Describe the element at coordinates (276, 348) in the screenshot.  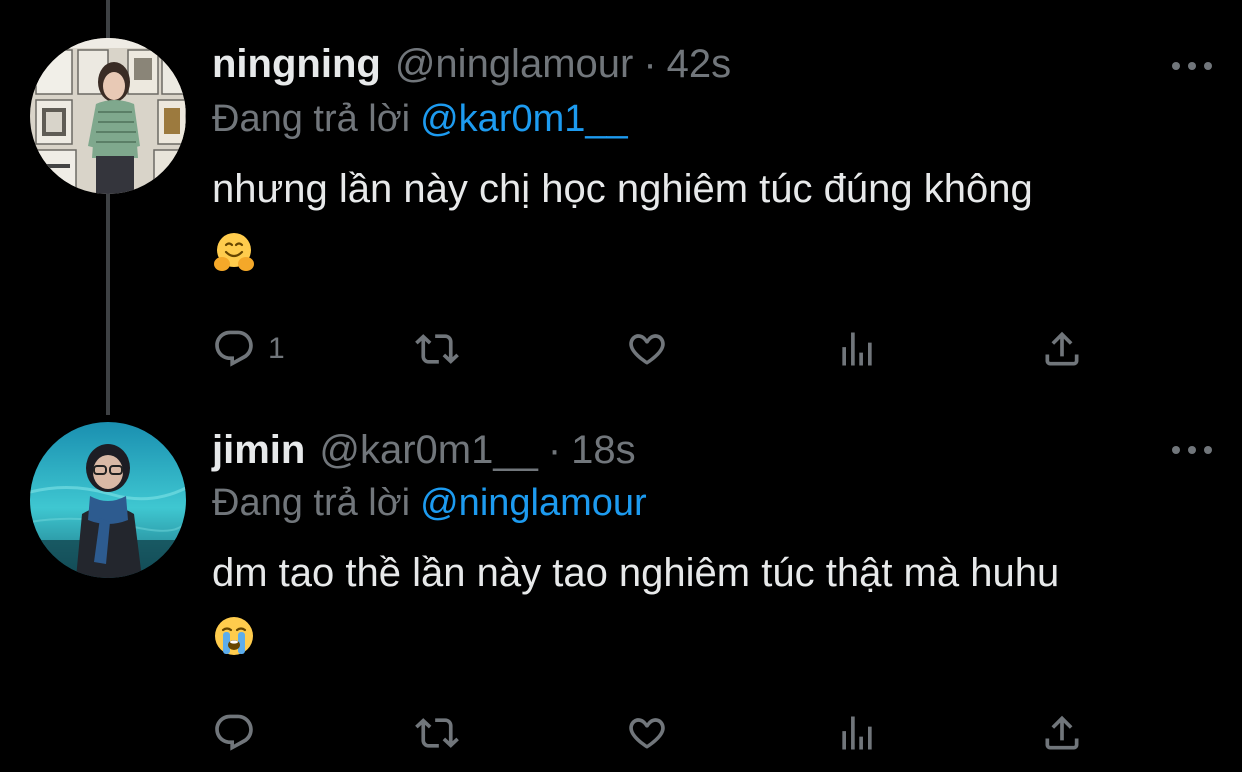
I see `reply-count: 1` at that location.